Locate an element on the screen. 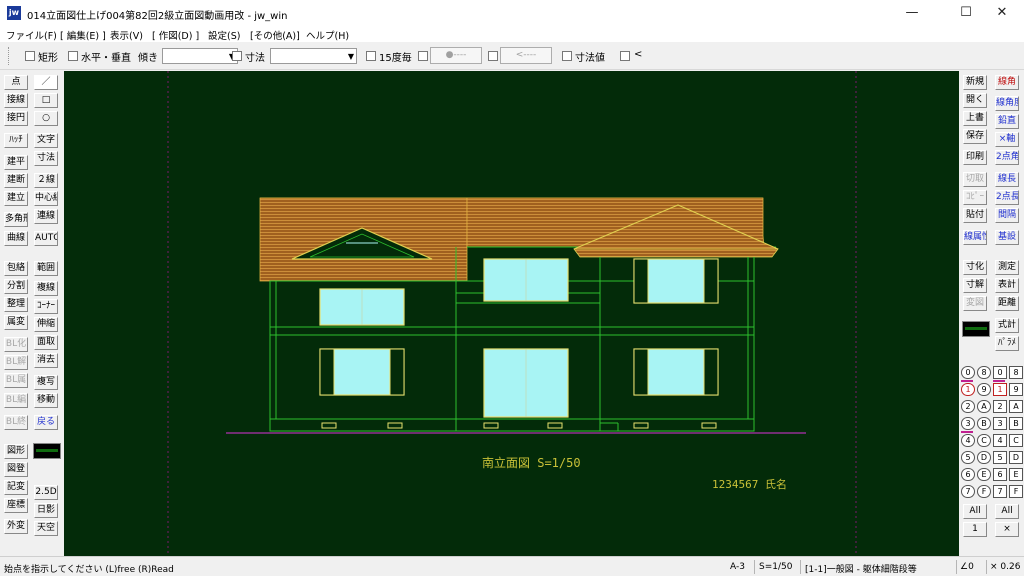 This screenshot has height=576, width=1024. menu-help: ヘルプ(H) is located at coordinates (327, 35).